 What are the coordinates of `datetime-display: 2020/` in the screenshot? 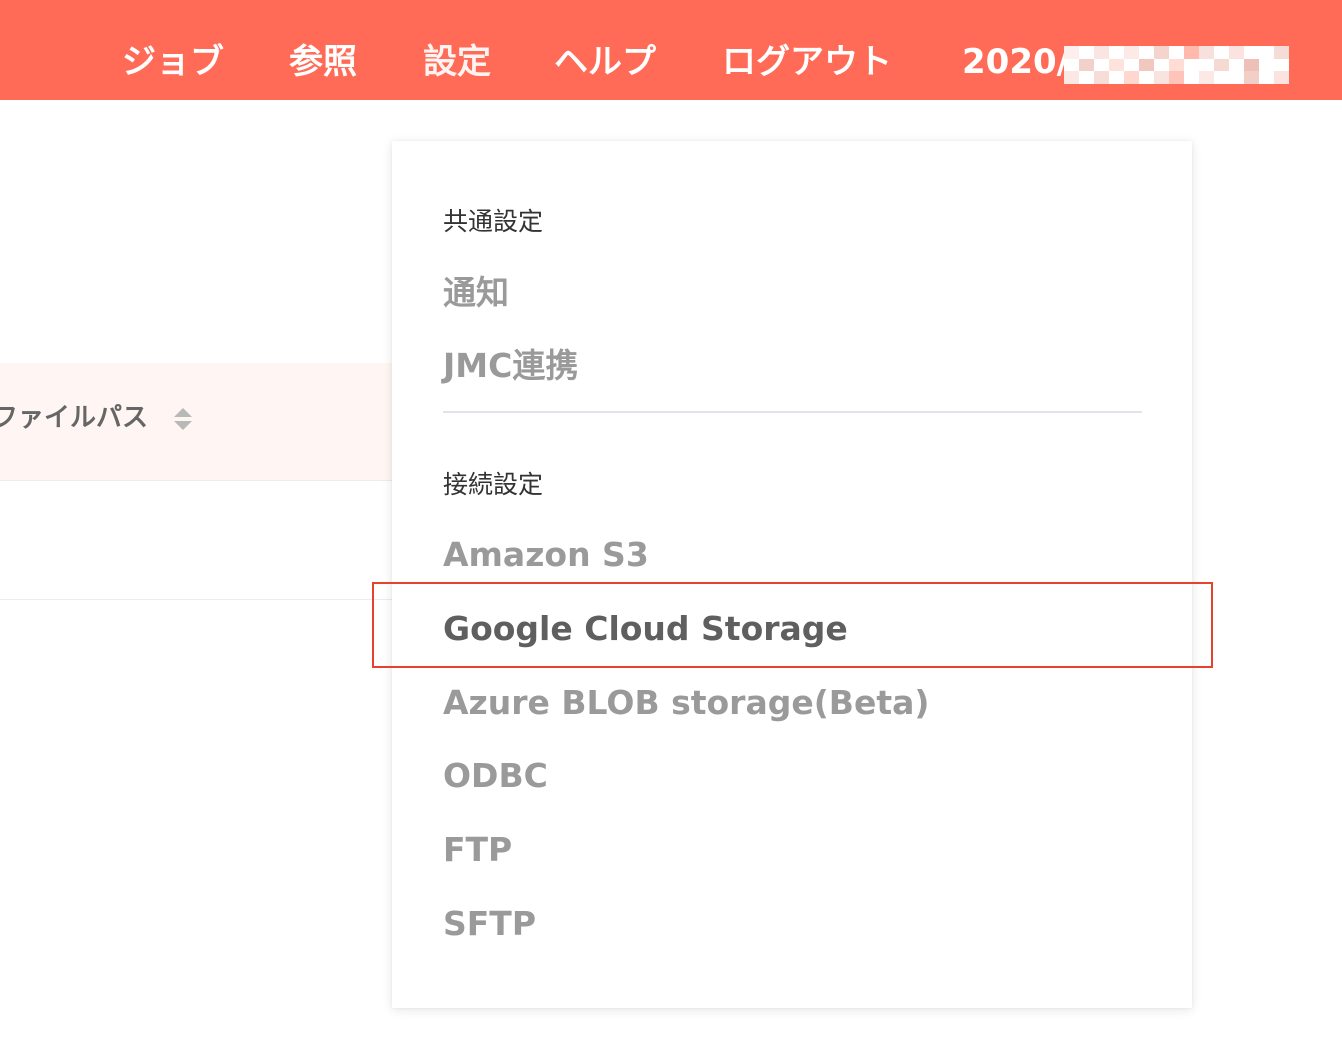 It's located at (1147, 62).